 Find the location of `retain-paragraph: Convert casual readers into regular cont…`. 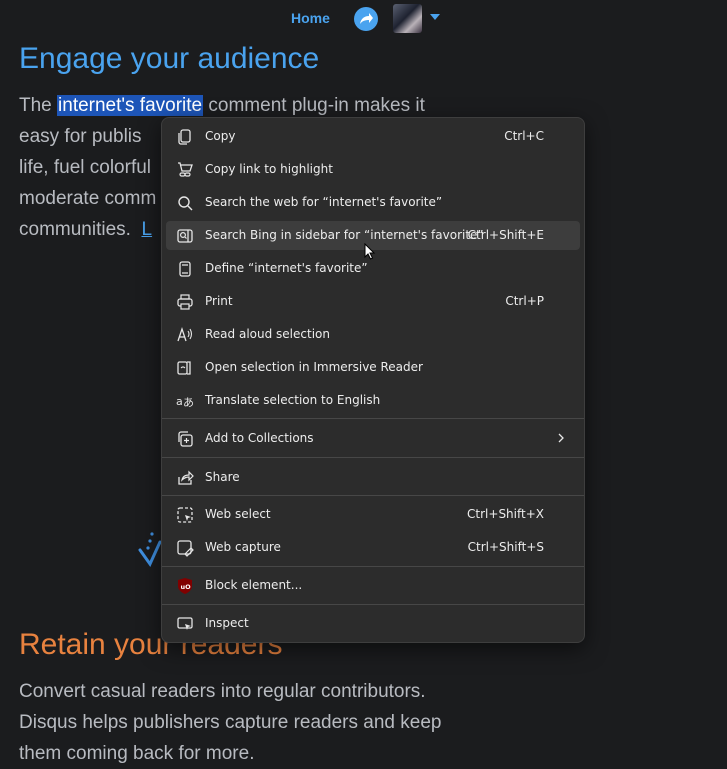

retain-paragraph: Convert casual readers into regular cont… is located at coordinates (230, 722).